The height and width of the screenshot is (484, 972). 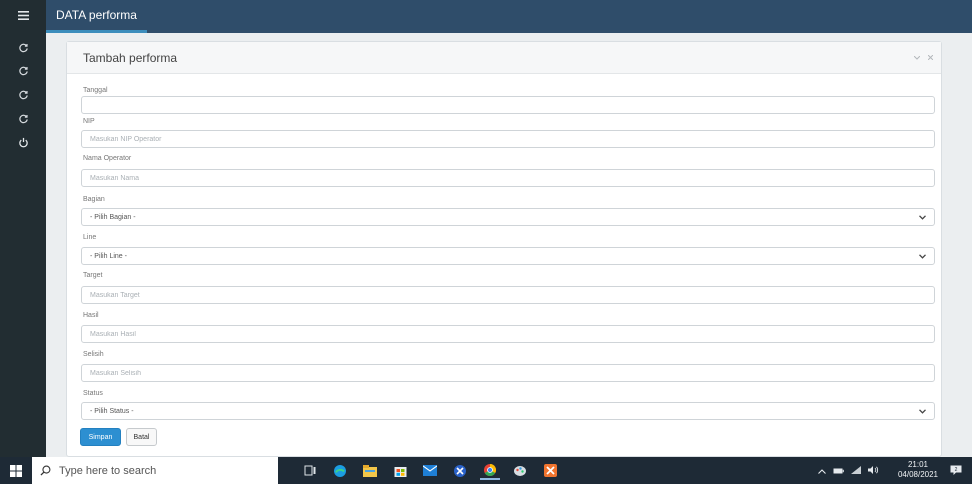 I want to click on clock-time: 21:01, so click(x=918, y=464).